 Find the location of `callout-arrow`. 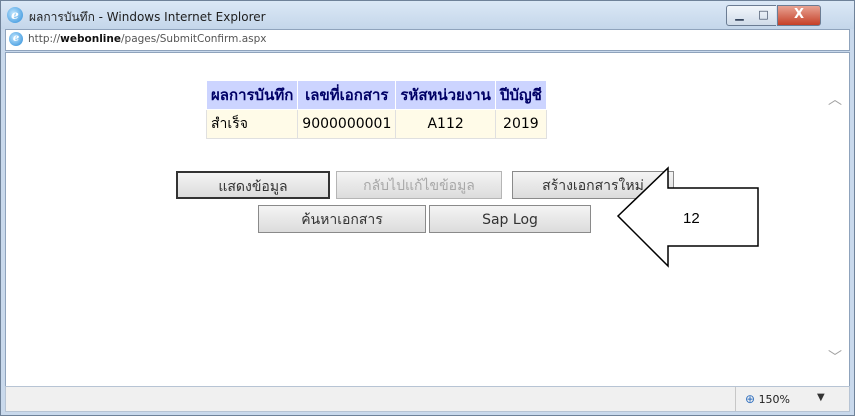

callout-arrow is located at coordinates (687, 217).